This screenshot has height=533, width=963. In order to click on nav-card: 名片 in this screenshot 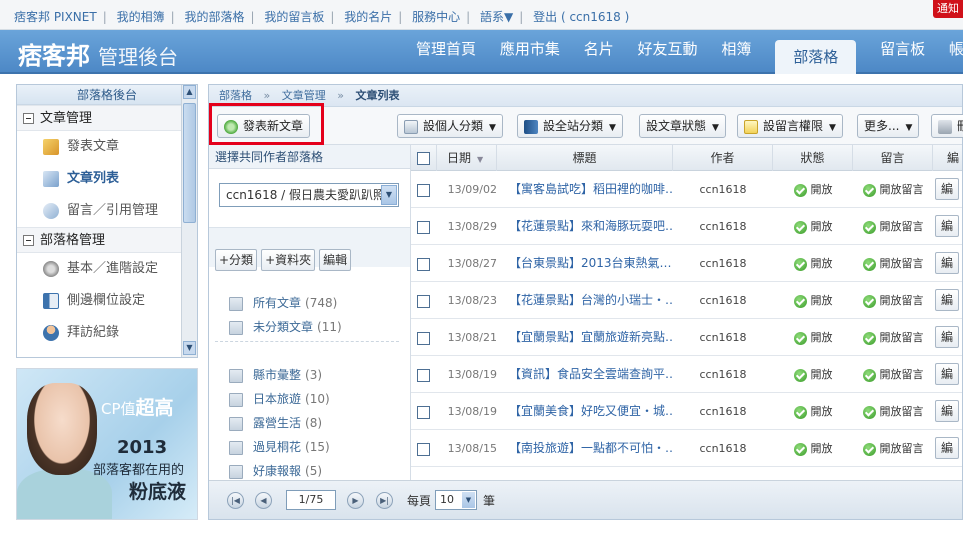, I will do `click(599, 49)`.